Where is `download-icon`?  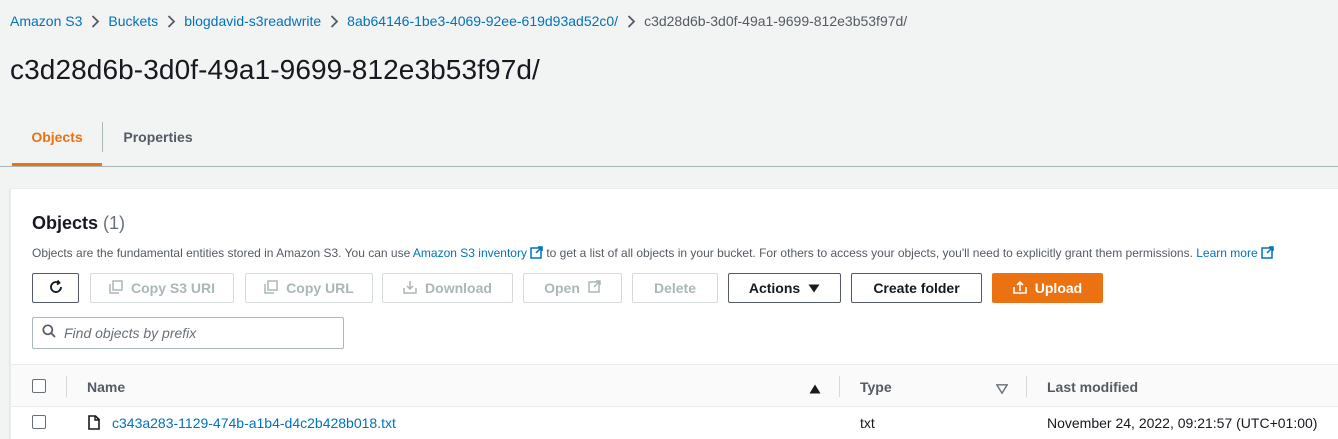
download-icon is located at coordinates (410, 288).